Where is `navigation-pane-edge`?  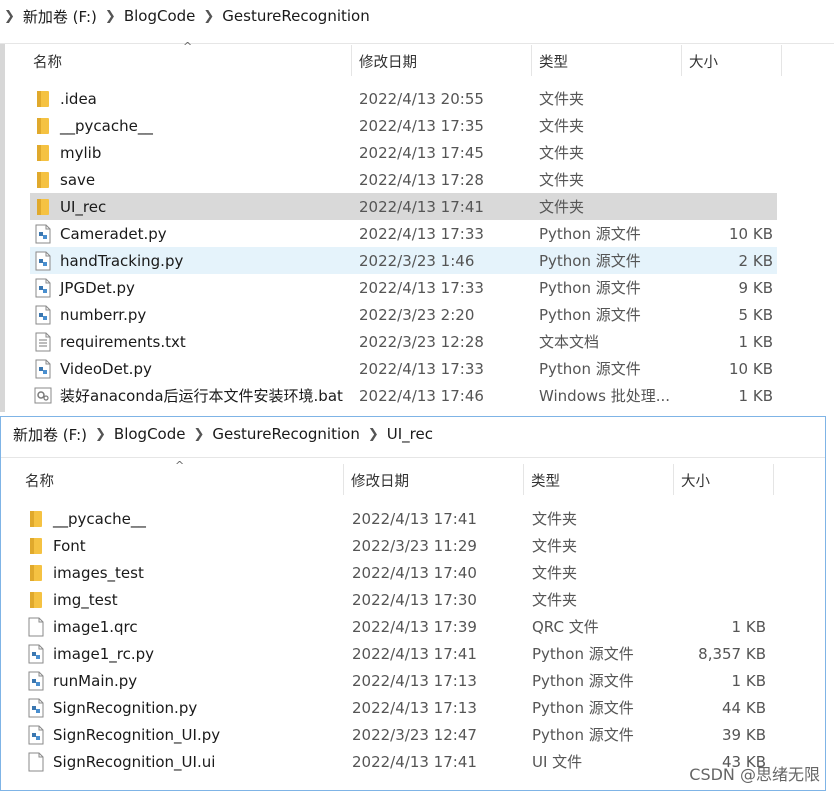
navigation-pane-edge is located at coordinates (2, 228).